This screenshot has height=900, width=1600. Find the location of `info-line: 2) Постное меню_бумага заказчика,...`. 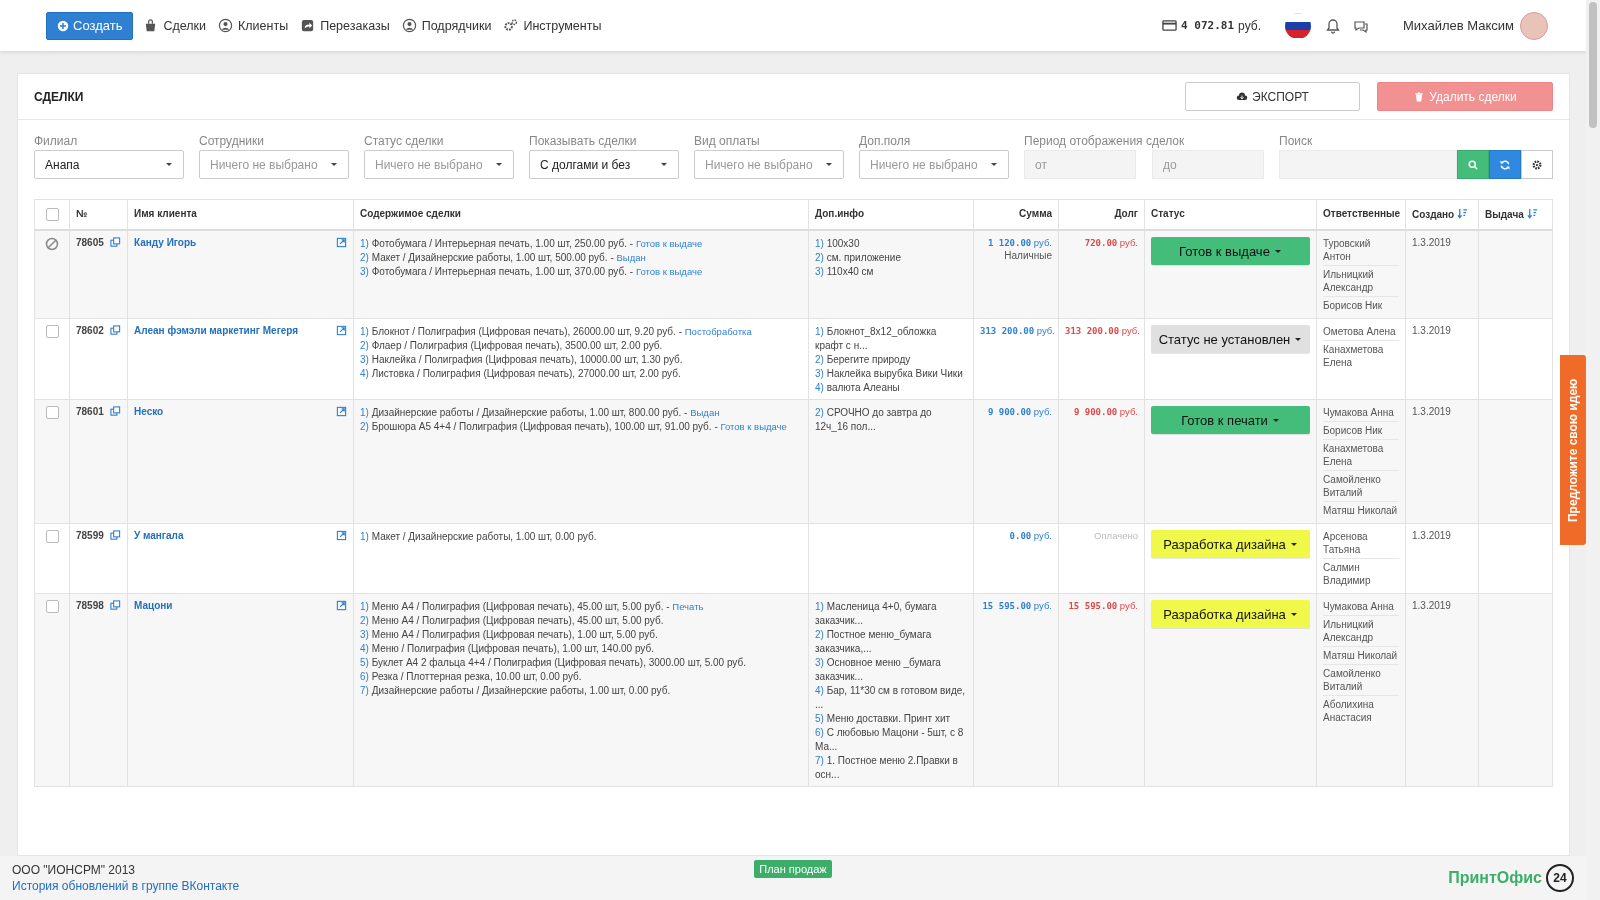

info-line: 2) Постное меню_бумага заказчика,... is located at coordinates (874, 642).